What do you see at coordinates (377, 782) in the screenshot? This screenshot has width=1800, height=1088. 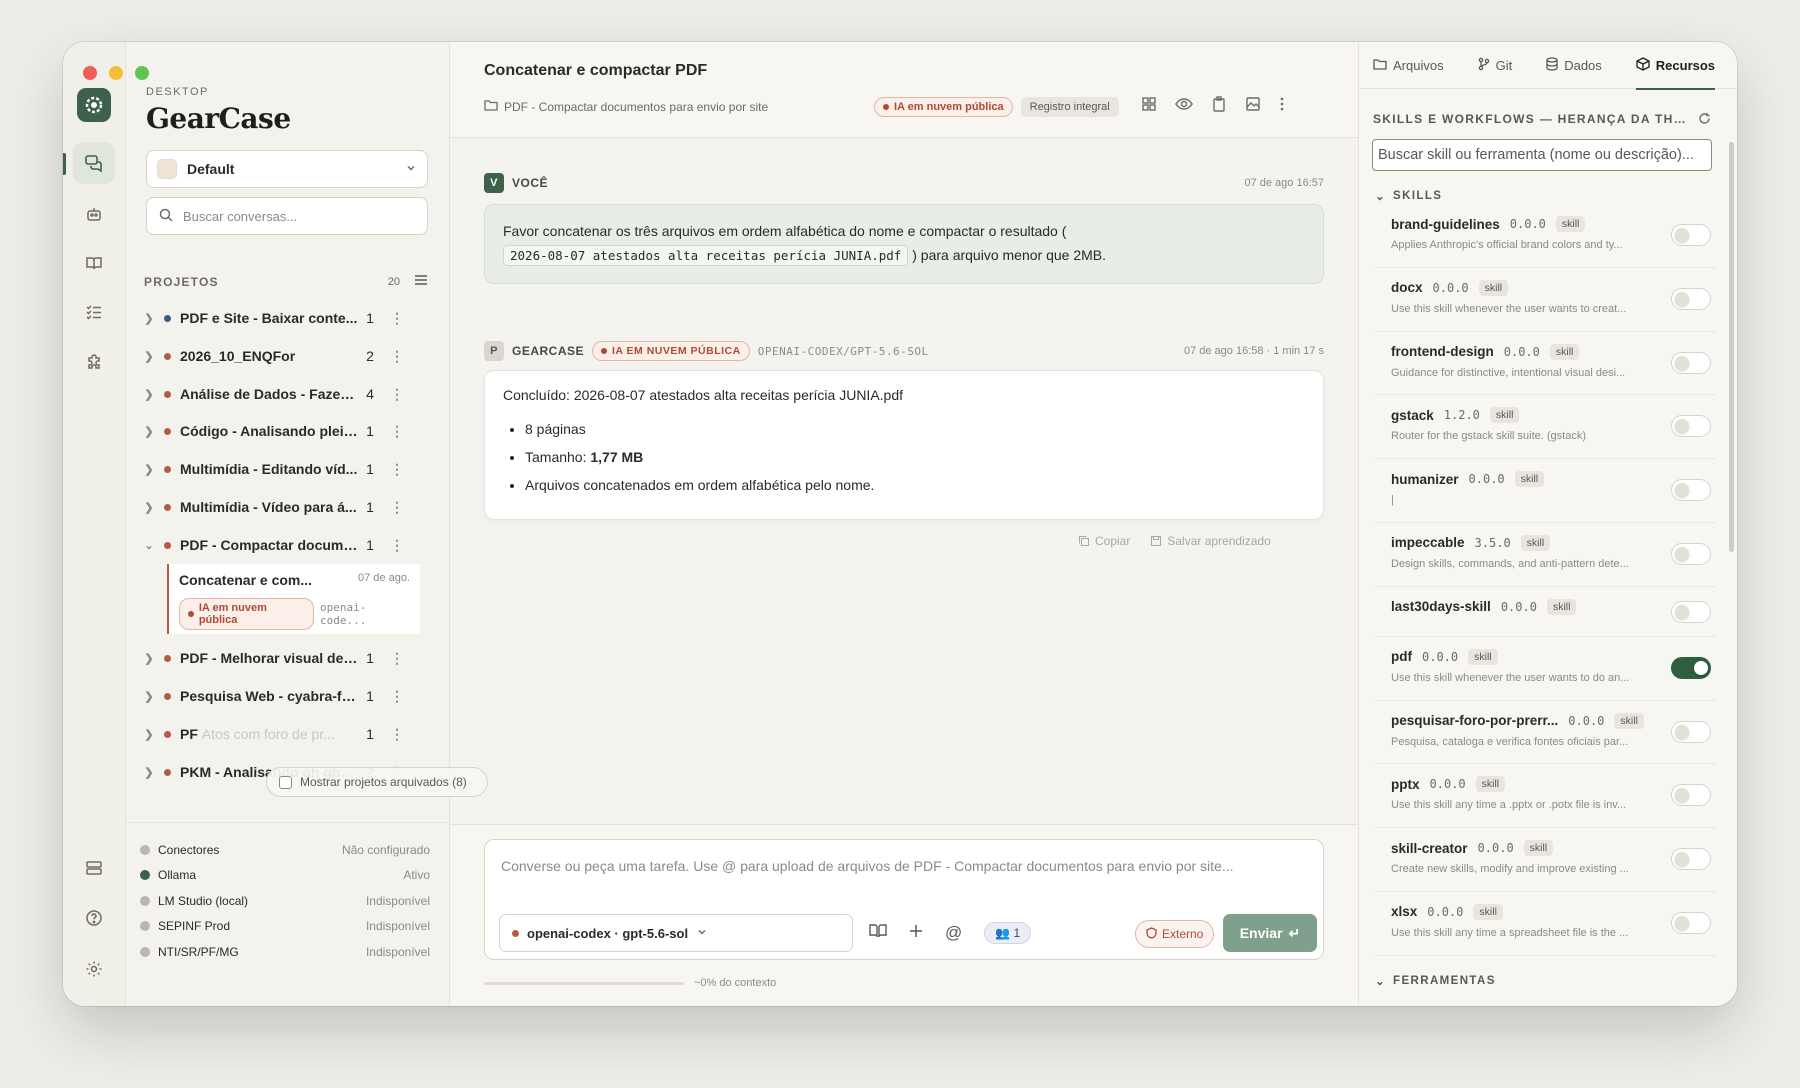 I see `show-archived-toggle: Mostrar projetos arquivados (8)` at bounding box center [377, 782].